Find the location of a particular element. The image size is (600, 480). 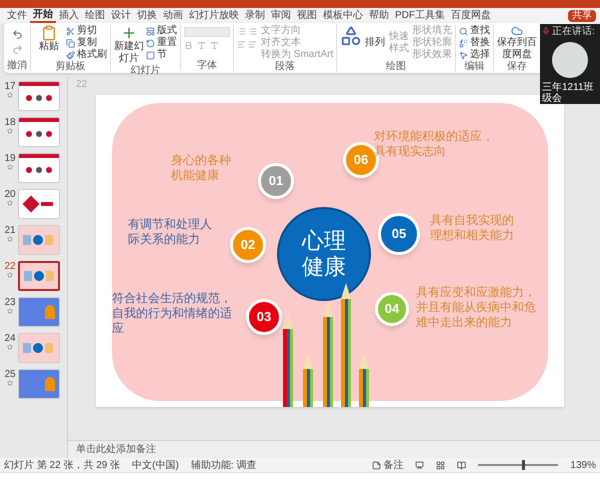

ribbon-command: 节 is located at coordinates (161, 55).